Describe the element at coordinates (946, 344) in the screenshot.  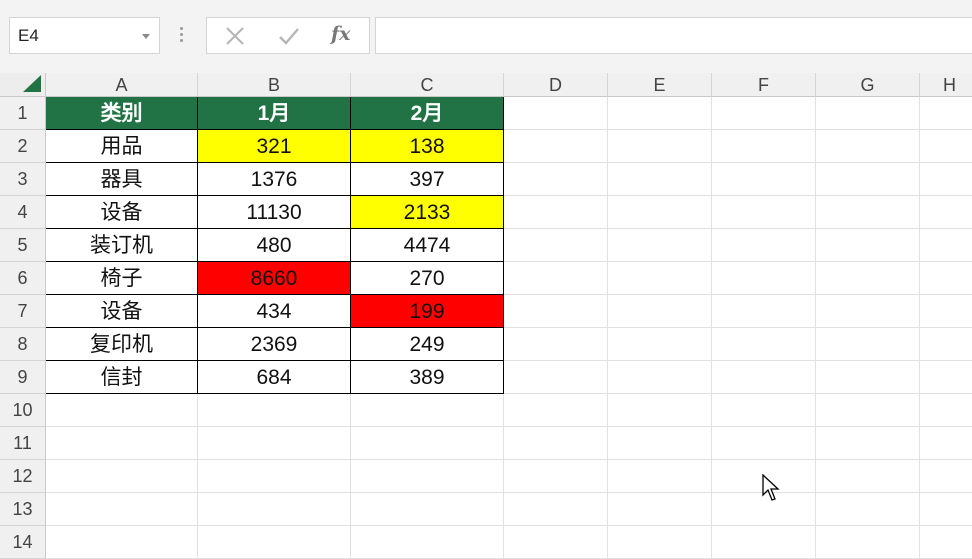
I see `cell-h8` at that location.